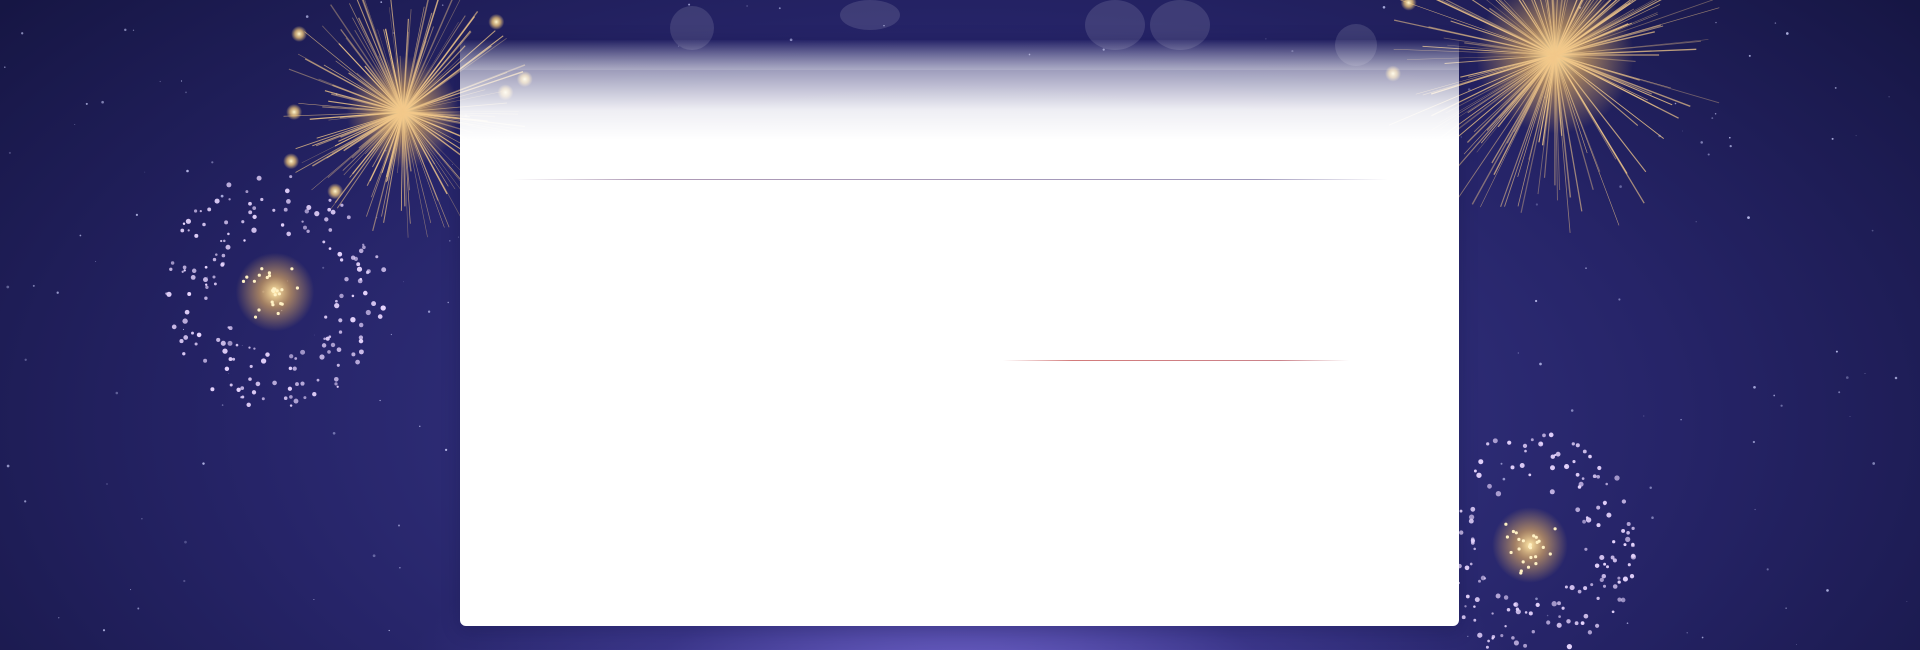  Describe the element at coordinates (496, 21) in the screenshot. I see `burst-tip` at that location.